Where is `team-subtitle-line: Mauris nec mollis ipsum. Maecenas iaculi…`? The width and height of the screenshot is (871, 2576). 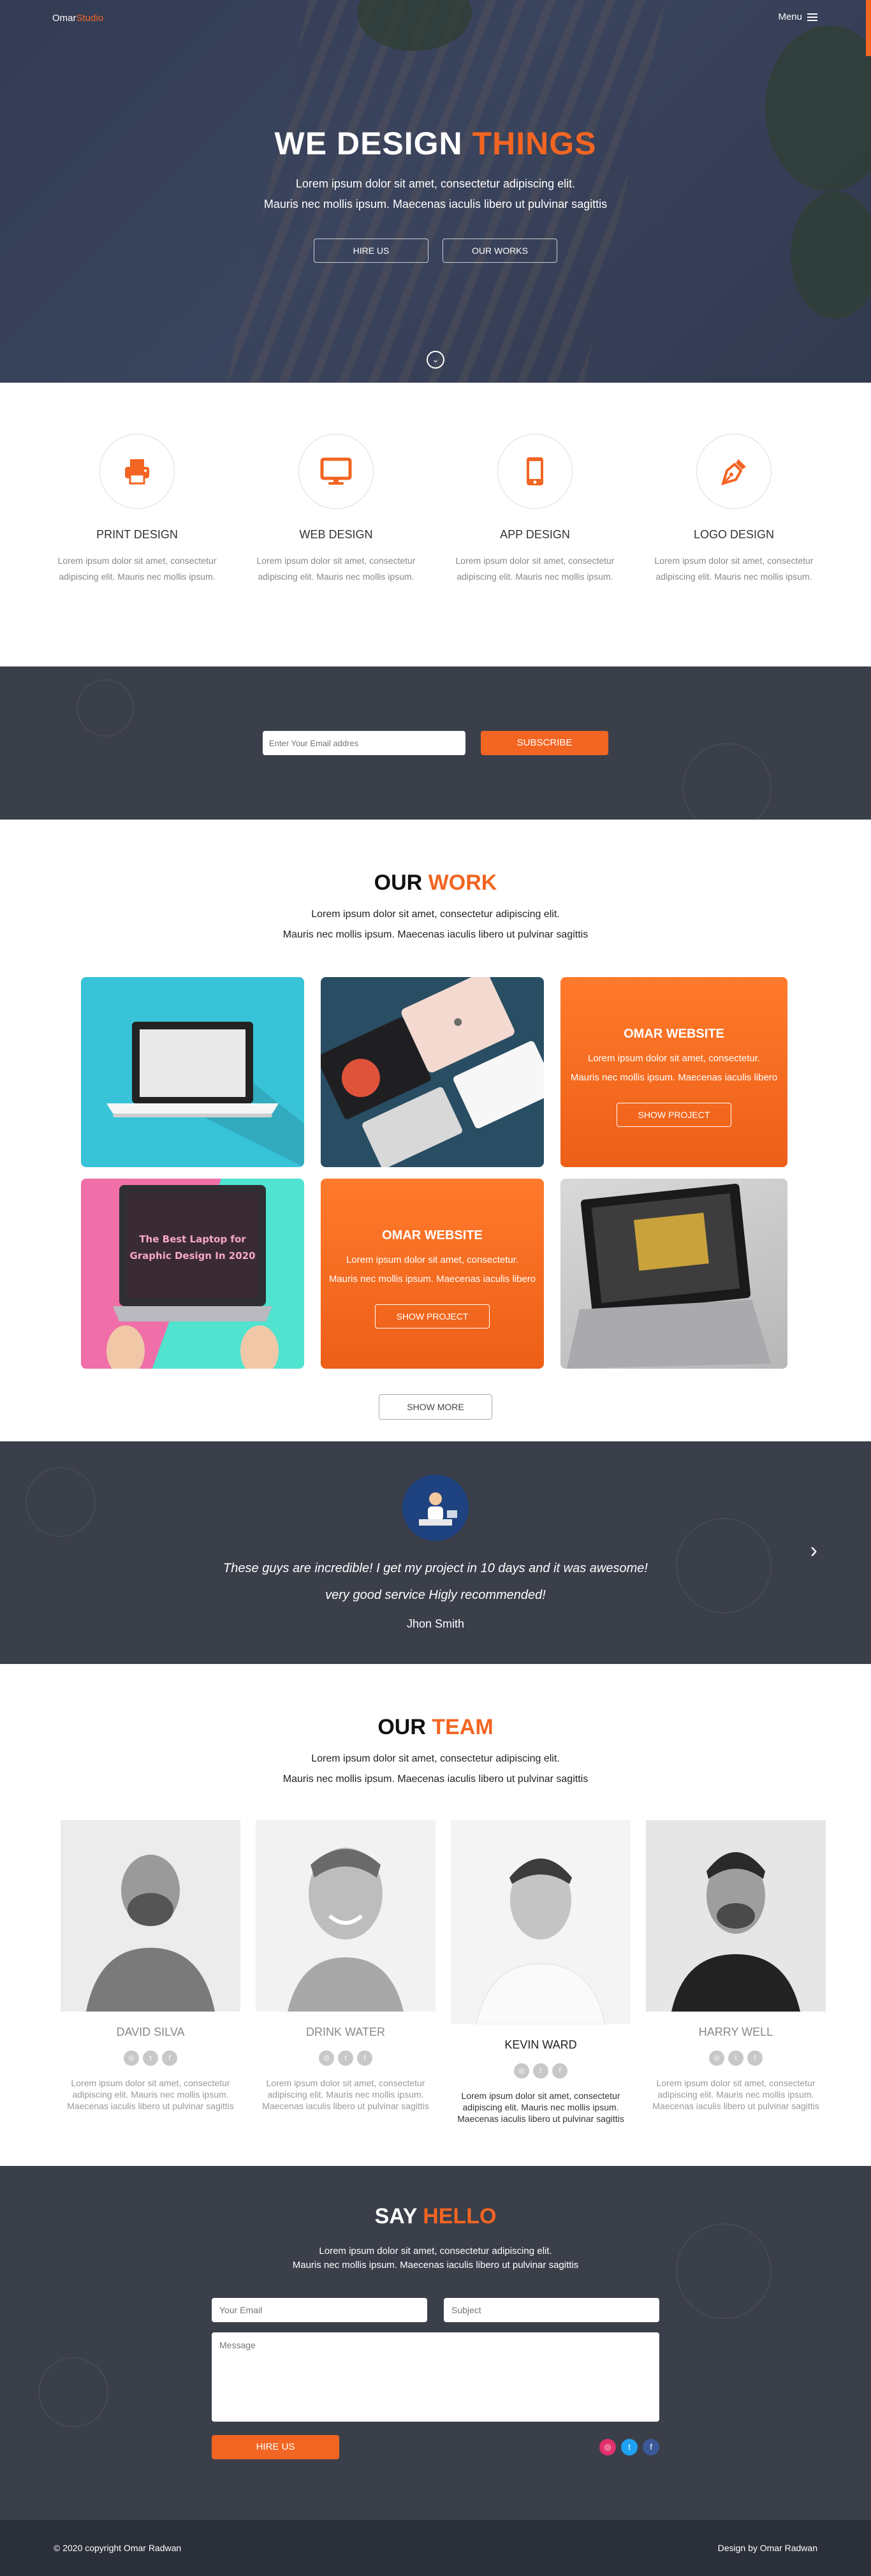
team-subtitle-line: Mauris nec mollis ipsum. Maecenas iaculi… is located at coordinates (435, 1779).